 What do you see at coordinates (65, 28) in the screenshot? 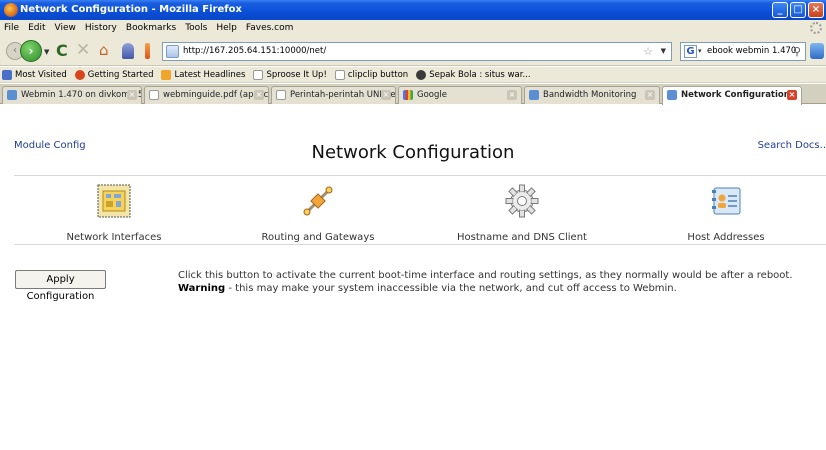
I see `menu-view: View` at bounding box center [65, 28].